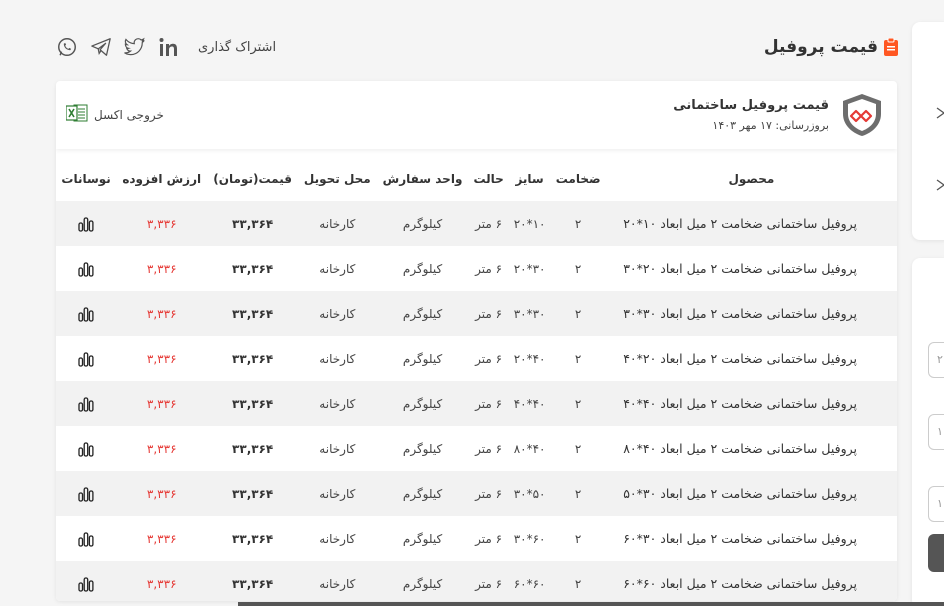  Describe the element at coordinates (337, 179) in the screenshot. I see `header-delivery: محل تحویل` at that location.